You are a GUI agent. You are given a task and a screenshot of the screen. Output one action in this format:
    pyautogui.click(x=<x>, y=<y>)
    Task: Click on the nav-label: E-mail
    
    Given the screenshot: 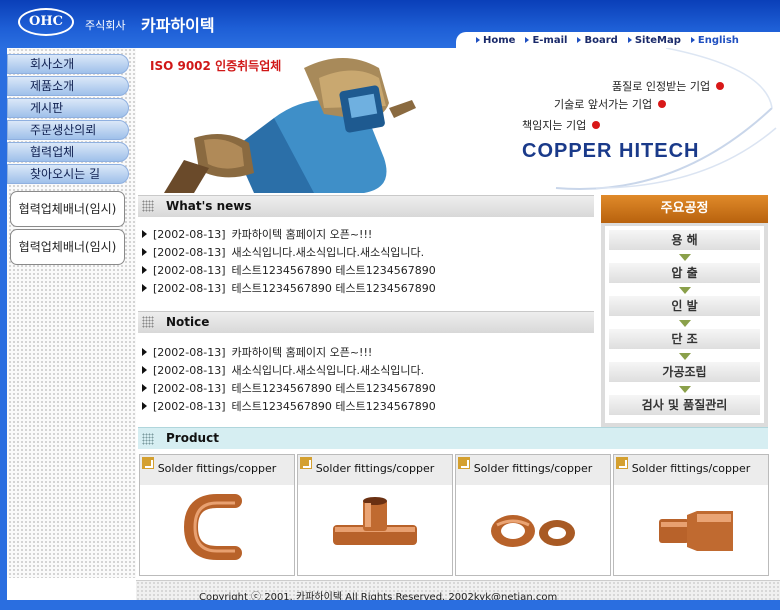 What is the action you would take?
    pyautogui.click(x=550, y=40)
    